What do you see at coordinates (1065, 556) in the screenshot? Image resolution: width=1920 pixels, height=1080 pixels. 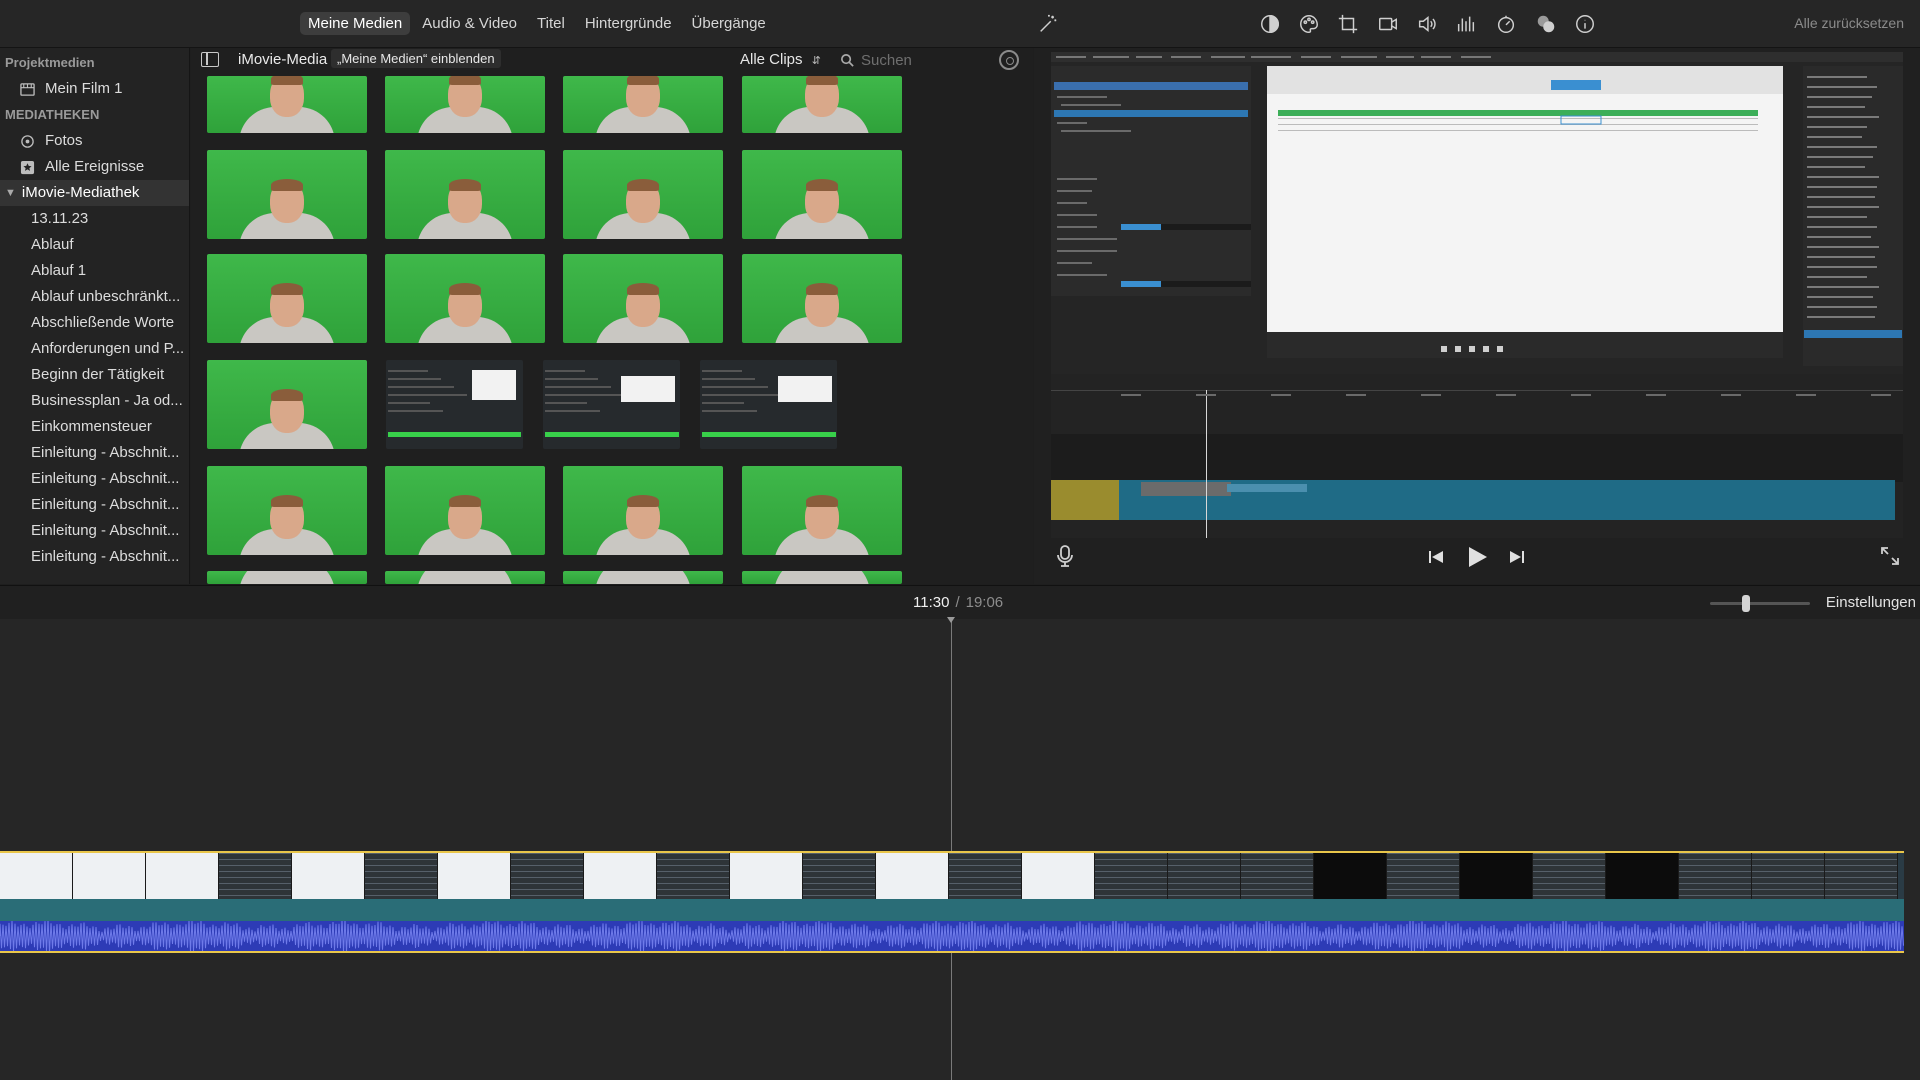 I see `microphone-icon` at bounding box center [1065, 556].